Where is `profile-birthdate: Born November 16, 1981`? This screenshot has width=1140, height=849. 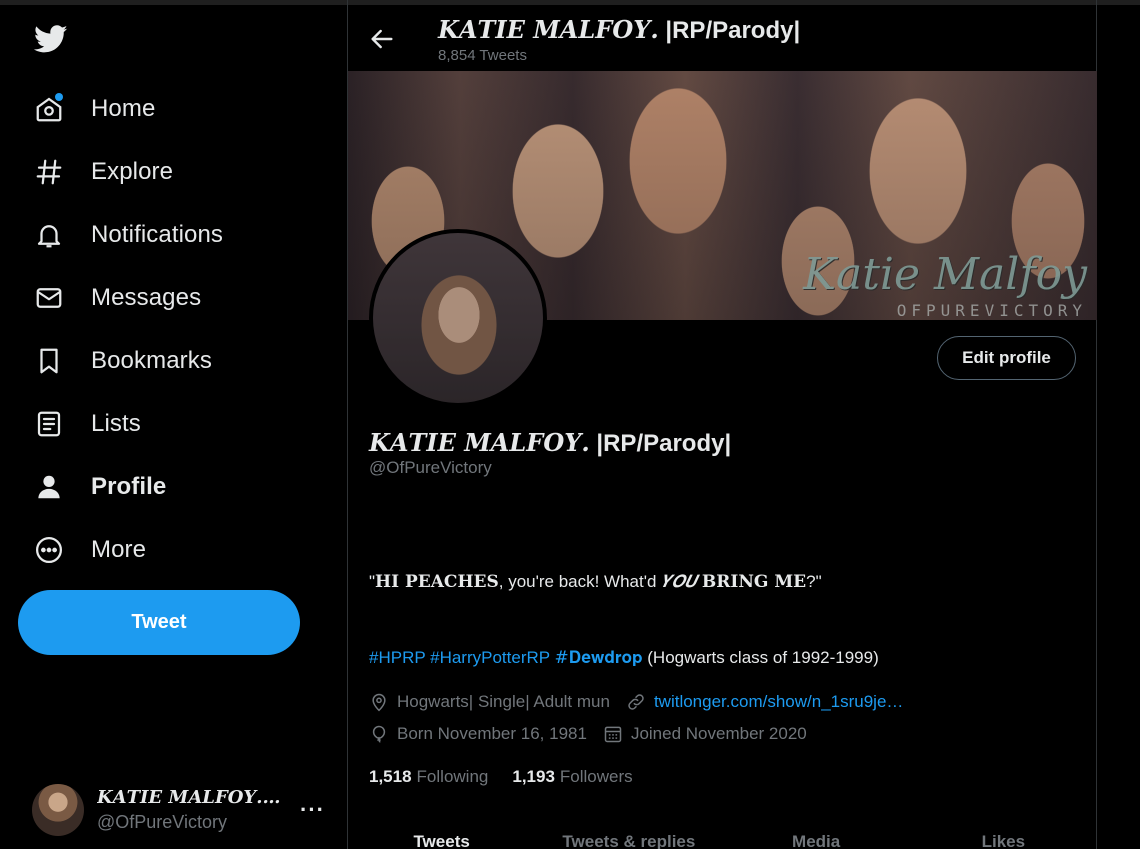
profile-birthdate: Born November 16, 1981 is located at coordinates (492, 733).